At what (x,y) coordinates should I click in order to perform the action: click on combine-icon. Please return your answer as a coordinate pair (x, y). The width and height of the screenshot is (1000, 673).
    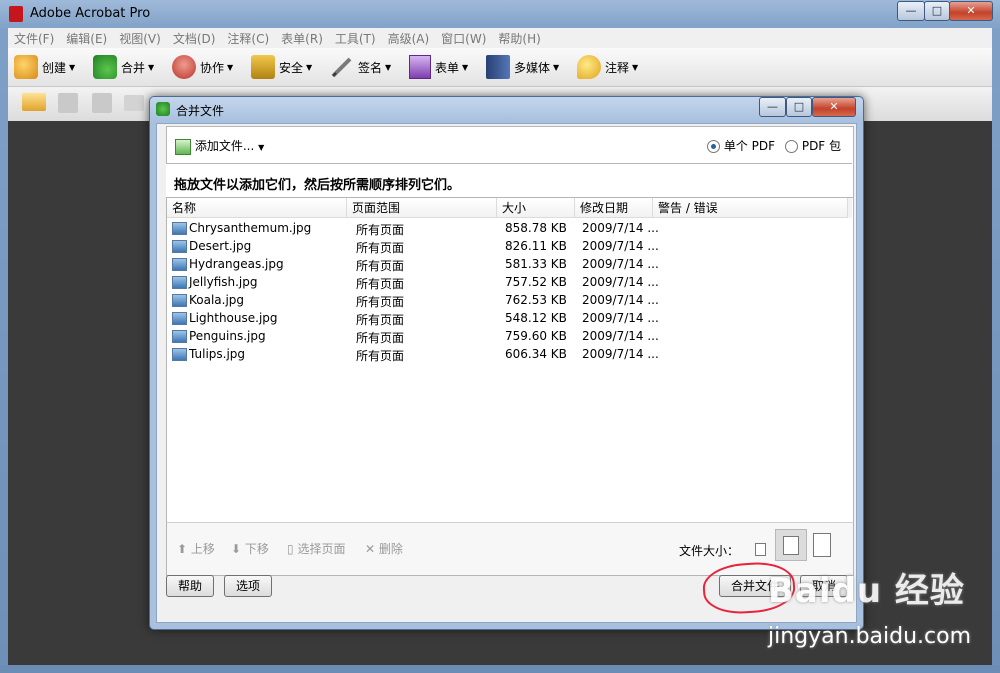
    Looking at the image, I should click on (163, 109).